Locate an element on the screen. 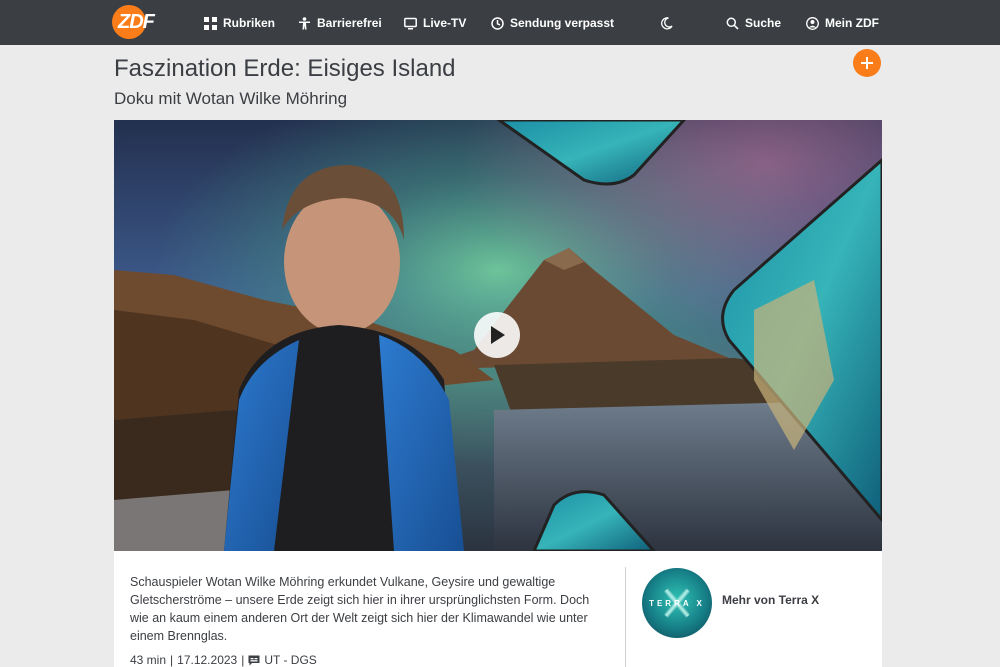  tv-icon is located at coordinates (410, 23).